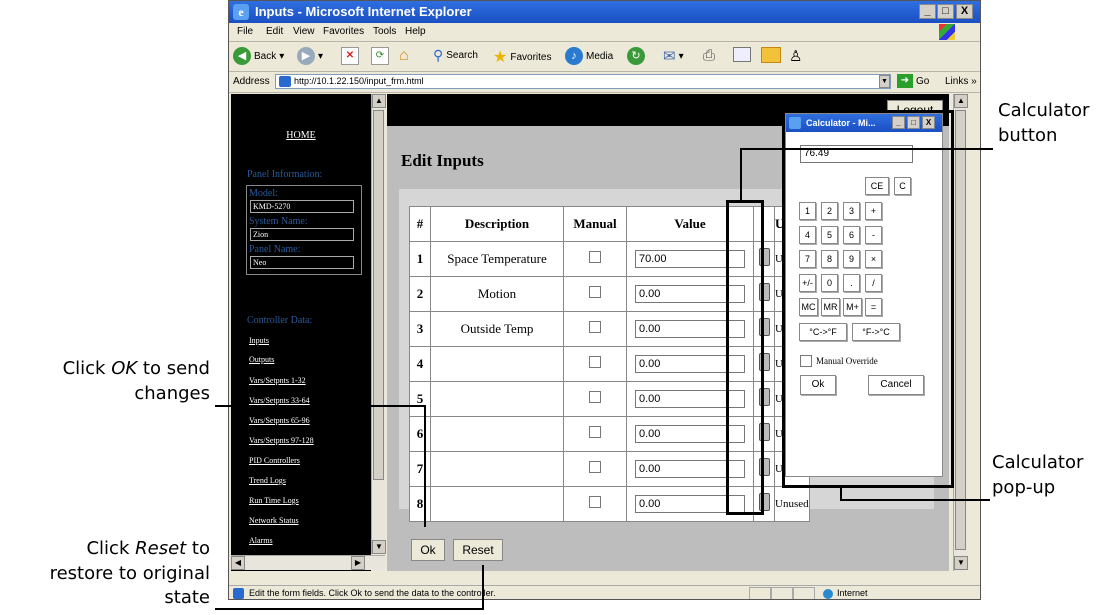 Image resolution: width=1115 pixels, height=615 pixels. Describe the element at coordinates (961, 563) in the screenshot. I see `main-scroll-down-button: ▼` at that location.